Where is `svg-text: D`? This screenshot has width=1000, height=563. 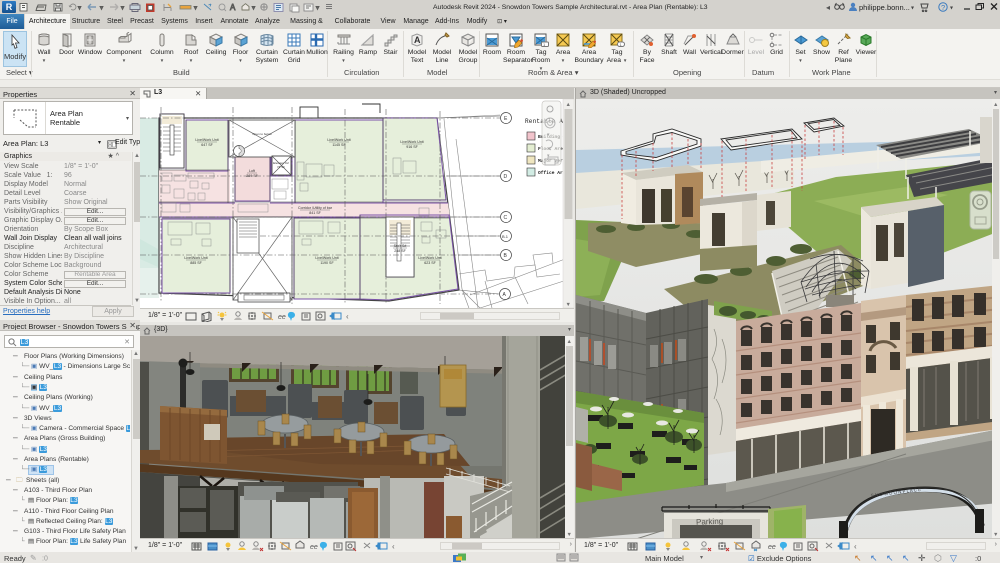
svg-text: D is located at coordinates (506, 177).